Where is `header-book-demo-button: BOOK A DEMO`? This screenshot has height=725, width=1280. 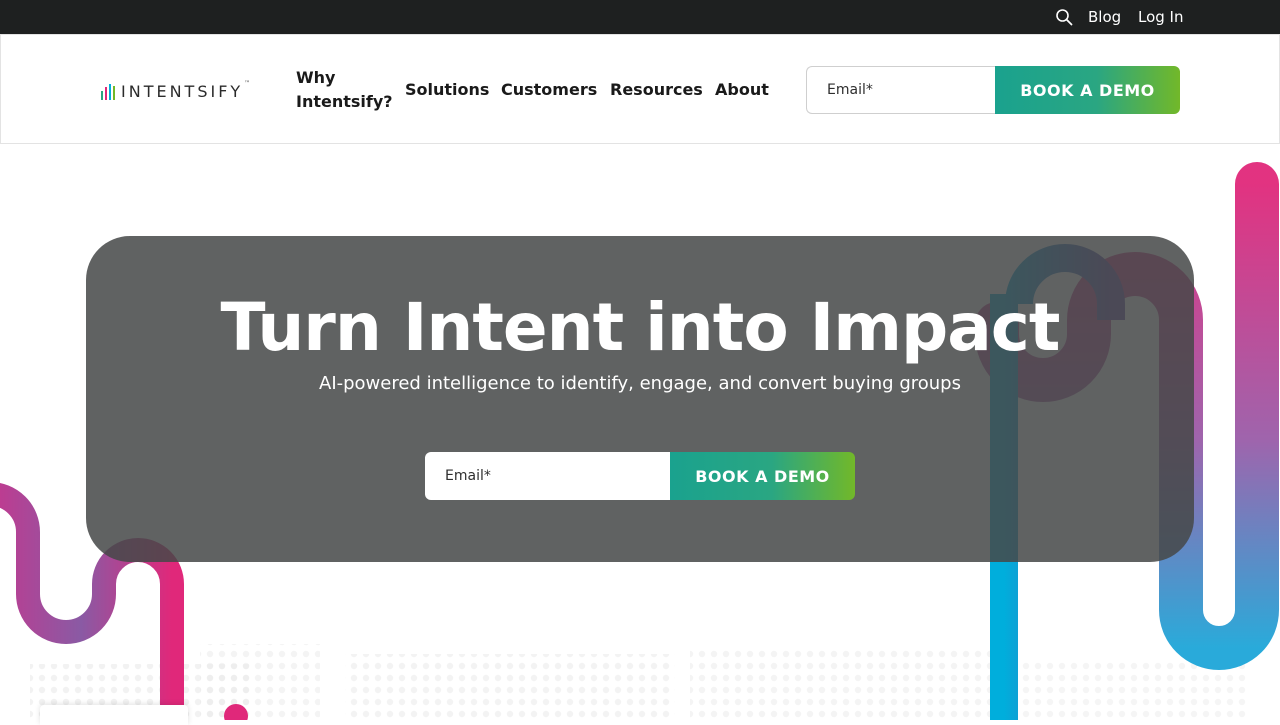
header-book-demo-button: BOOK A DEMO is located at coordinates (1087, 90).